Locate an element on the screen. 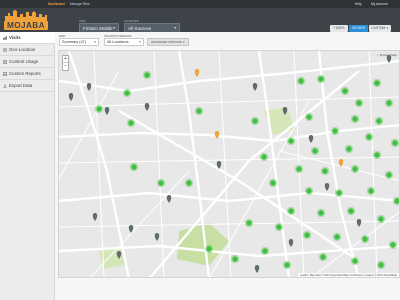 The height and width of the screenshot is (300, 400). sidebar-item-geo-location: Geo-Location is located at coordinates (27, 50).